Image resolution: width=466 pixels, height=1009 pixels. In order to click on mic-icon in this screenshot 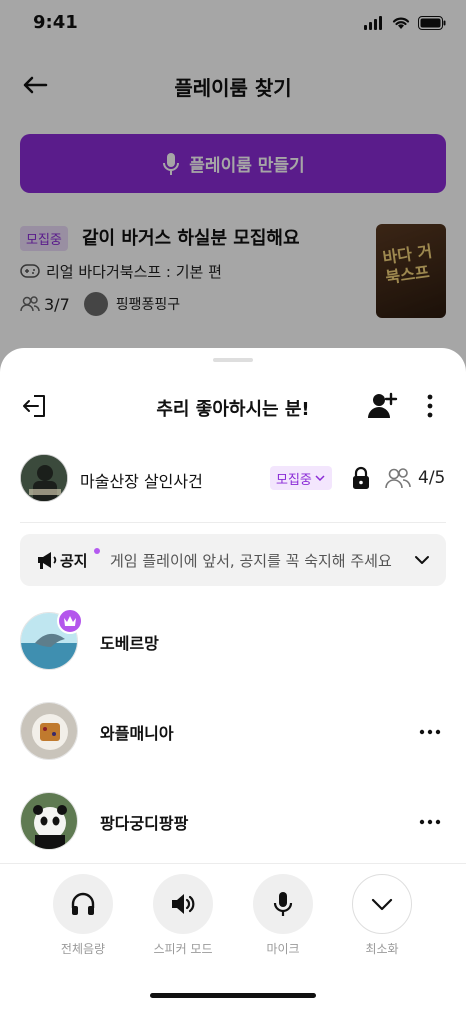, I will do `click(283, 904)`.